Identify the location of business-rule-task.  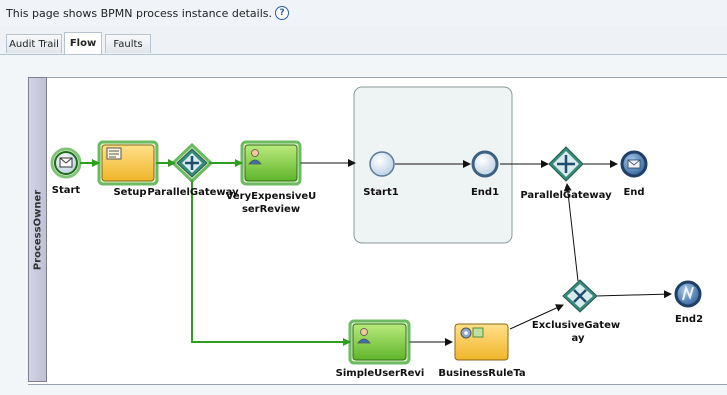
(481, 342).